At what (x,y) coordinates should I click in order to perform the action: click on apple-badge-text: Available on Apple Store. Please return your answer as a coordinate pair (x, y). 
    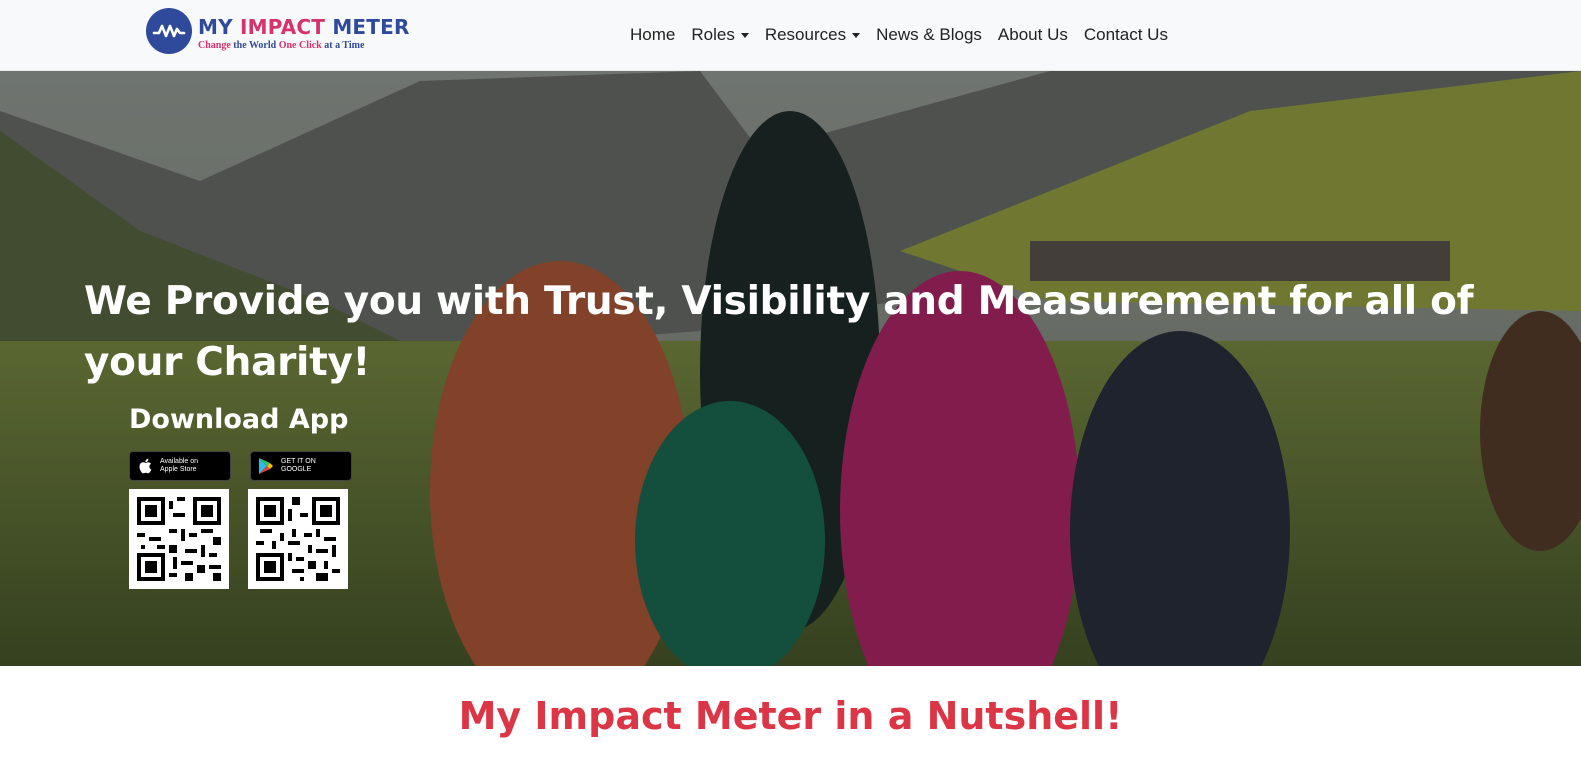
    Looking at the image, I should click on (179, 466).